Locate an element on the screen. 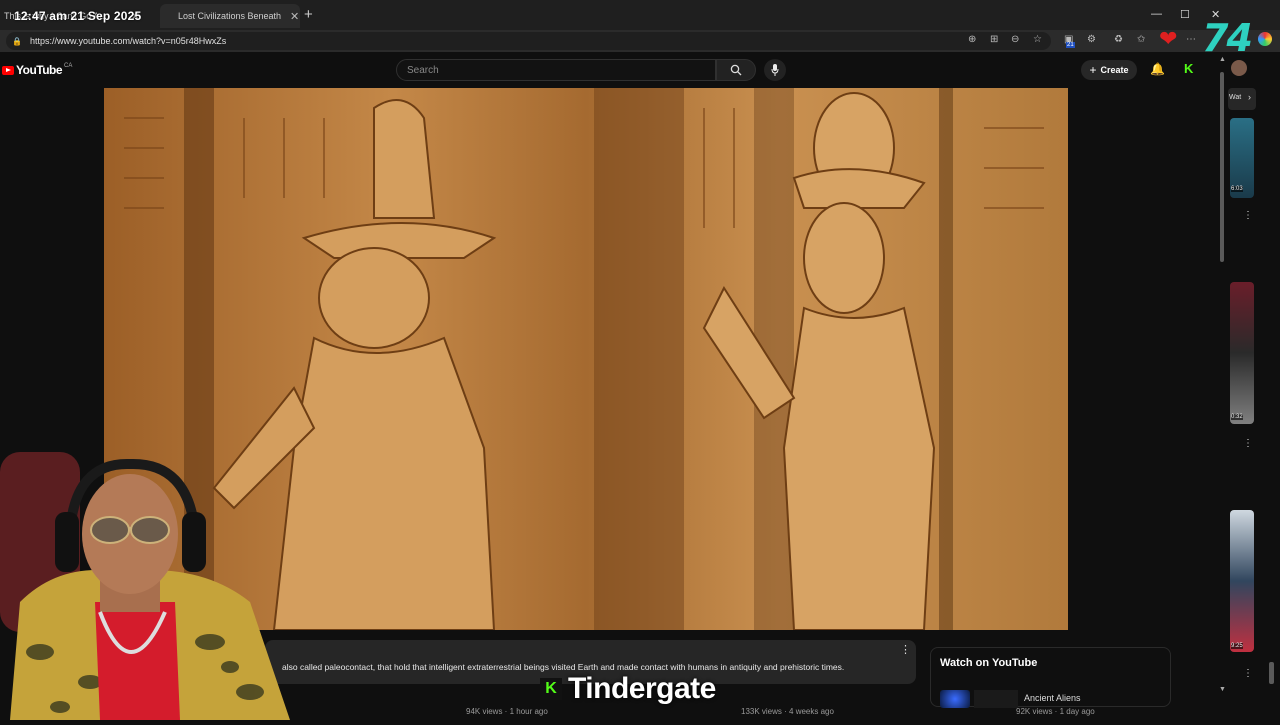  chevron-right-icon: › is located at coordinates (1249, 97).